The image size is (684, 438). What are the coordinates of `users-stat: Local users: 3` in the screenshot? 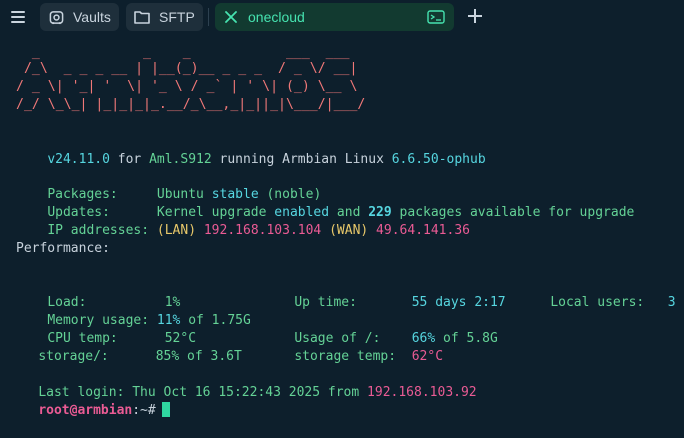 It's located at (613, 302).